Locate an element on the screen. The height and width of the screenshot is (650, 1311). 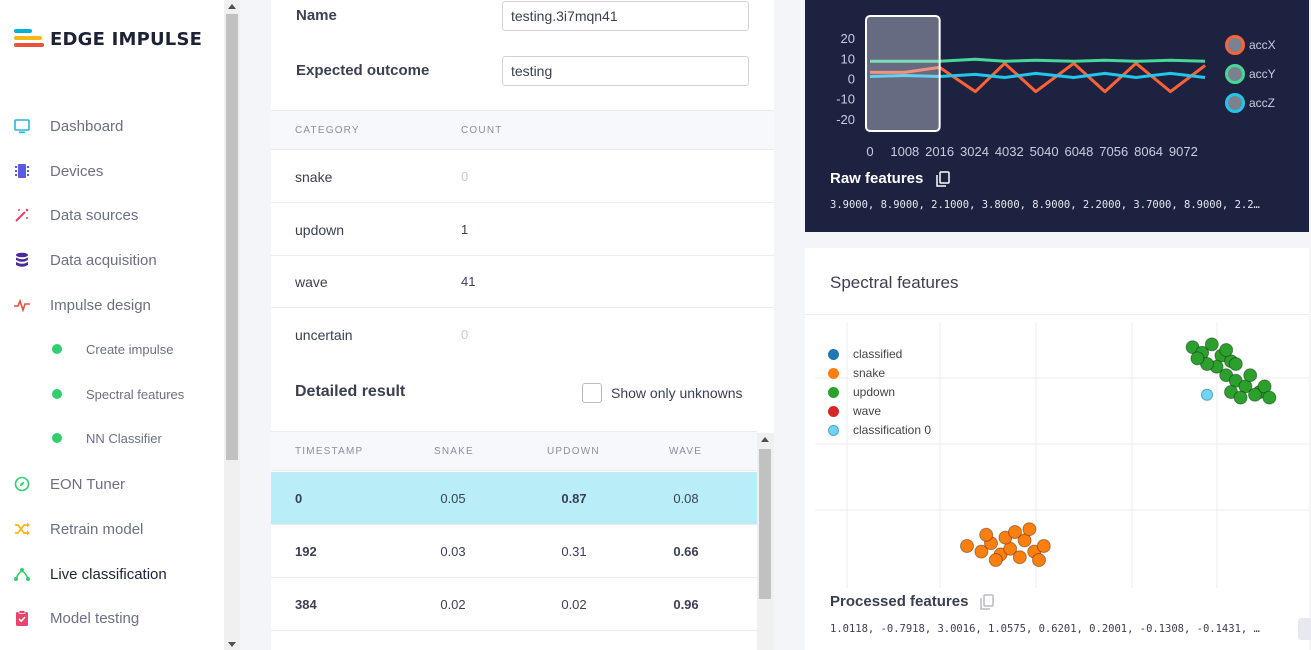
snake-legend-icon is located at coordinates (833, 373).